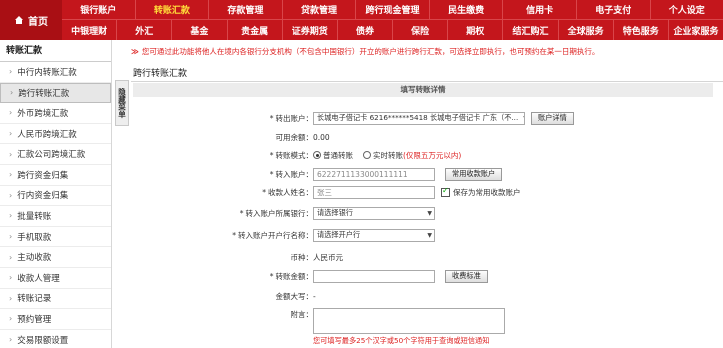 The image size is (723, 348). Describe the element at coordinates (310, 30) in the screenshot. I see `nav-item: 证券期货` at that location.